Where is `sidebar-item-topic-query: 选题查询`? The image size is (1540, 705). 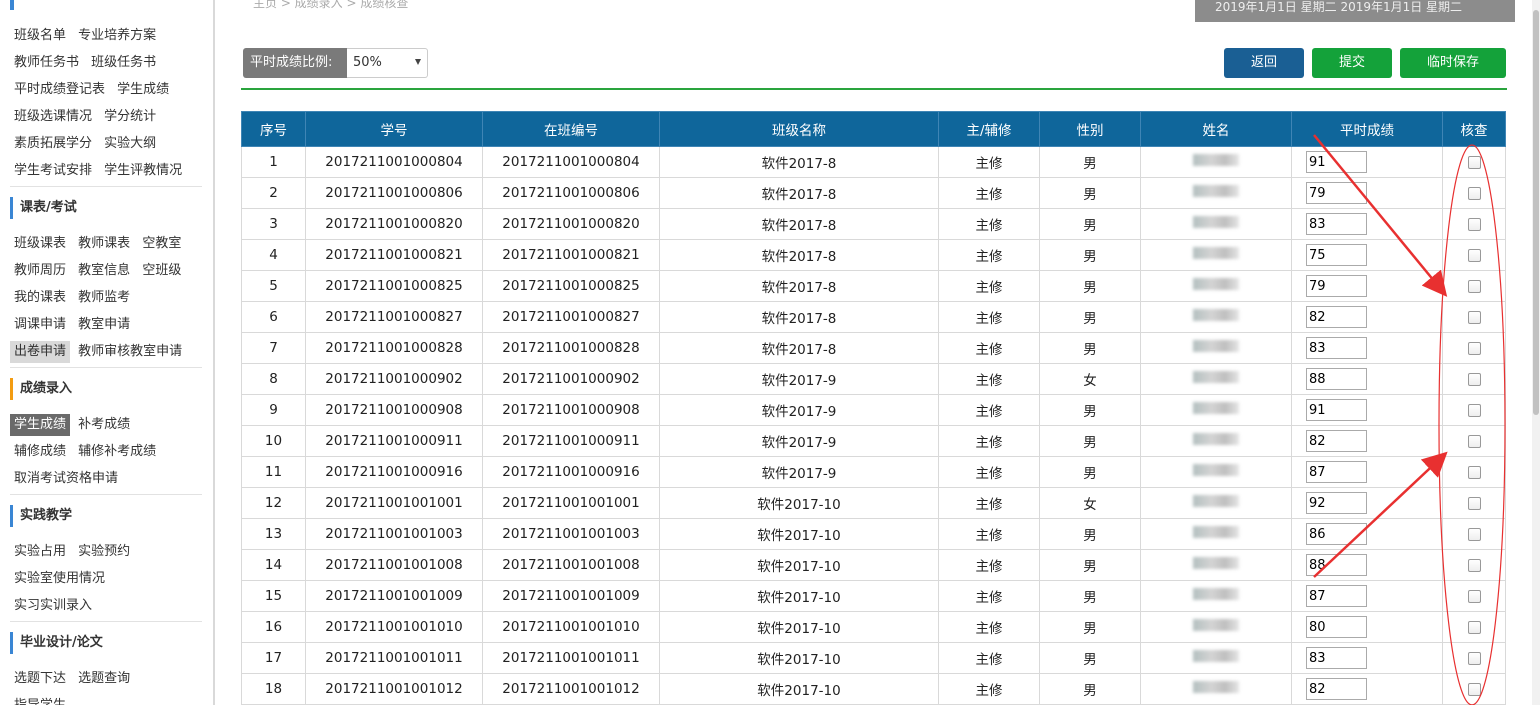
sidebar-item-topic-query: 选题查询 is located at coordinates (104, 679).